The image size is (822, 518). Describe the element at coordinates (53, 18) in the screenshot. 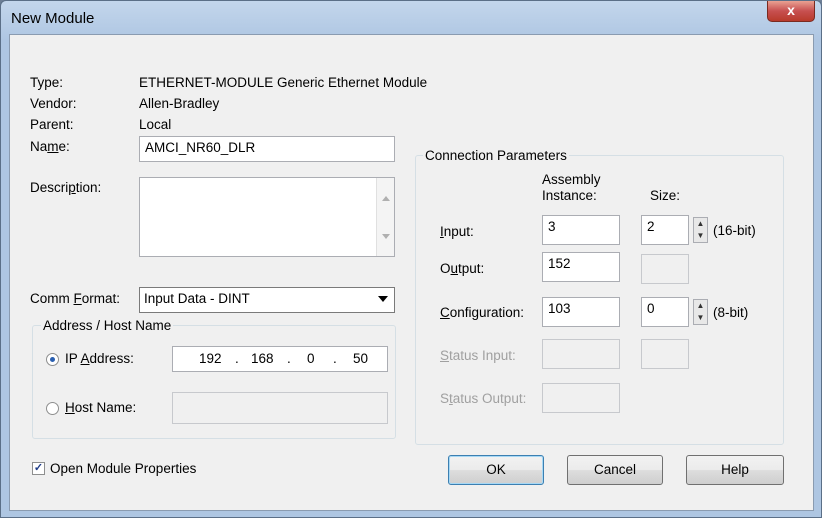

I see `window-title: New Module` at that location.